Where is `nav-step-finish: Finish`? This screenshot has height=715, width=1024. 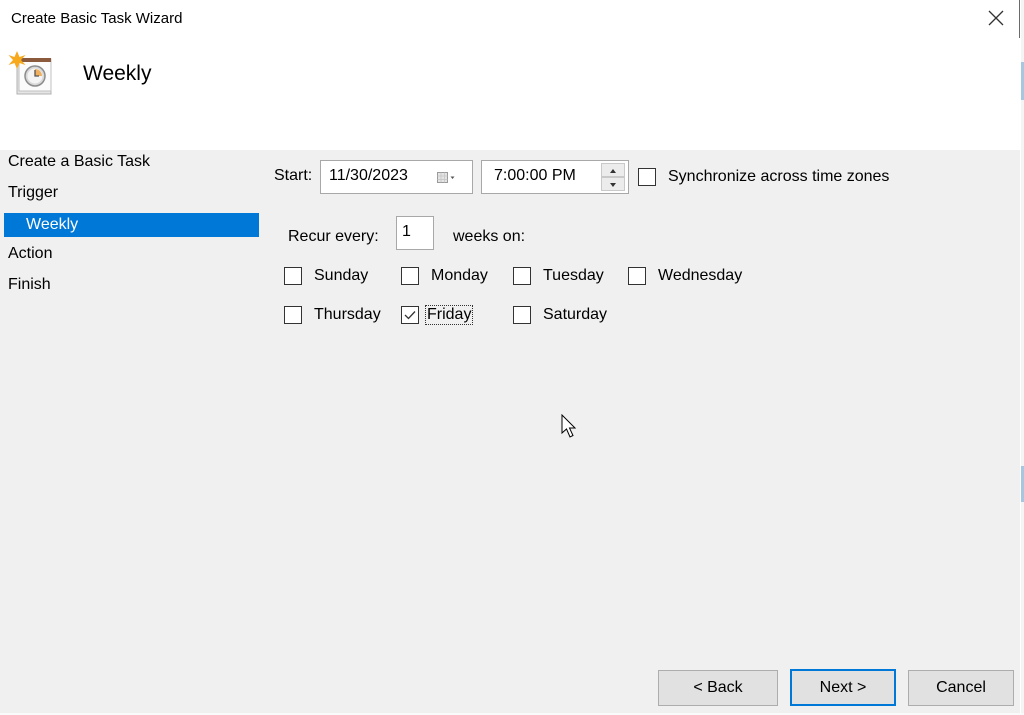 nav-step-finish: Finish is located at coordinates (29, 285).